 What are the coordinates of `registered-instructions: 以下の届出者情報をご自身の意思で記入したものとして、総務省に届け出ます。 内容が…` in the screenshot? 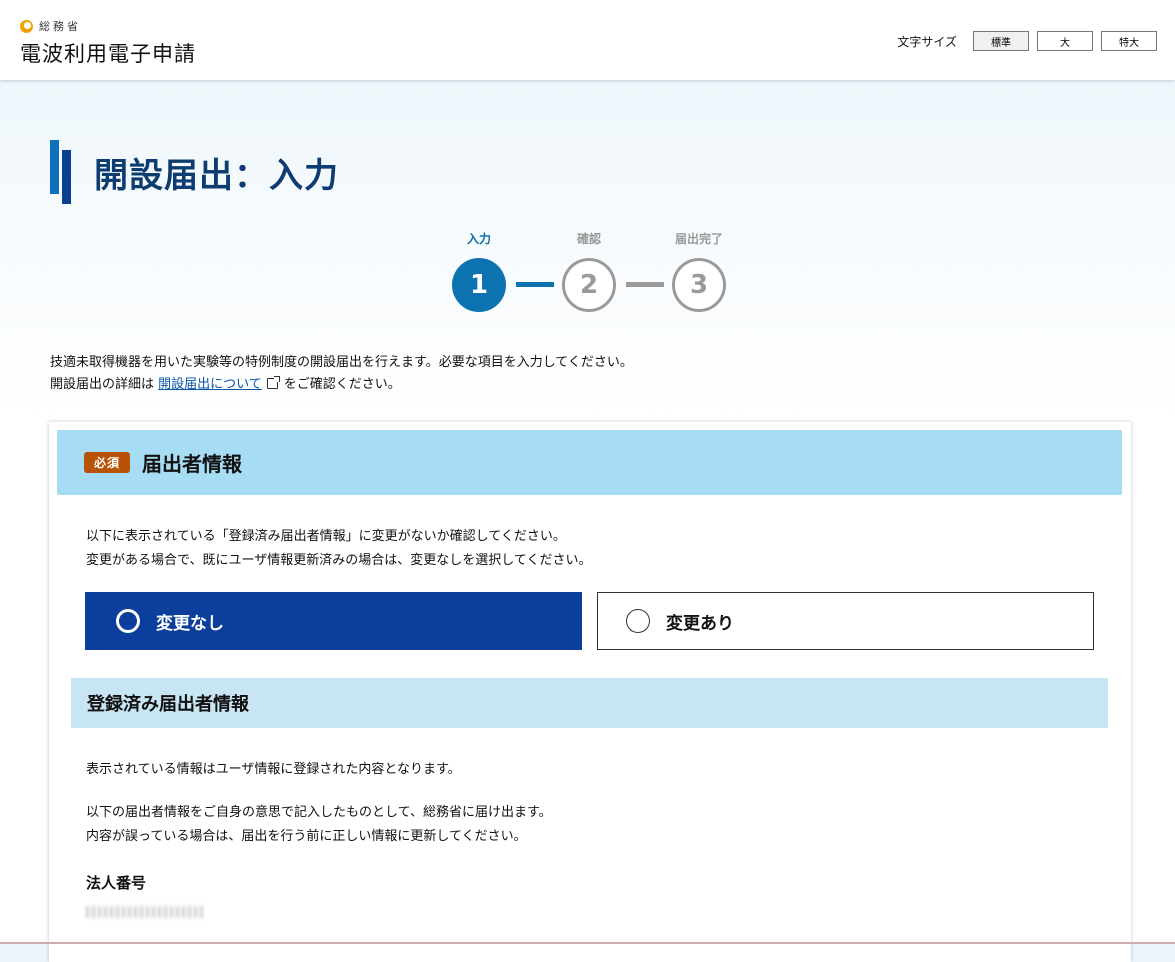 It's located at (319, 825).